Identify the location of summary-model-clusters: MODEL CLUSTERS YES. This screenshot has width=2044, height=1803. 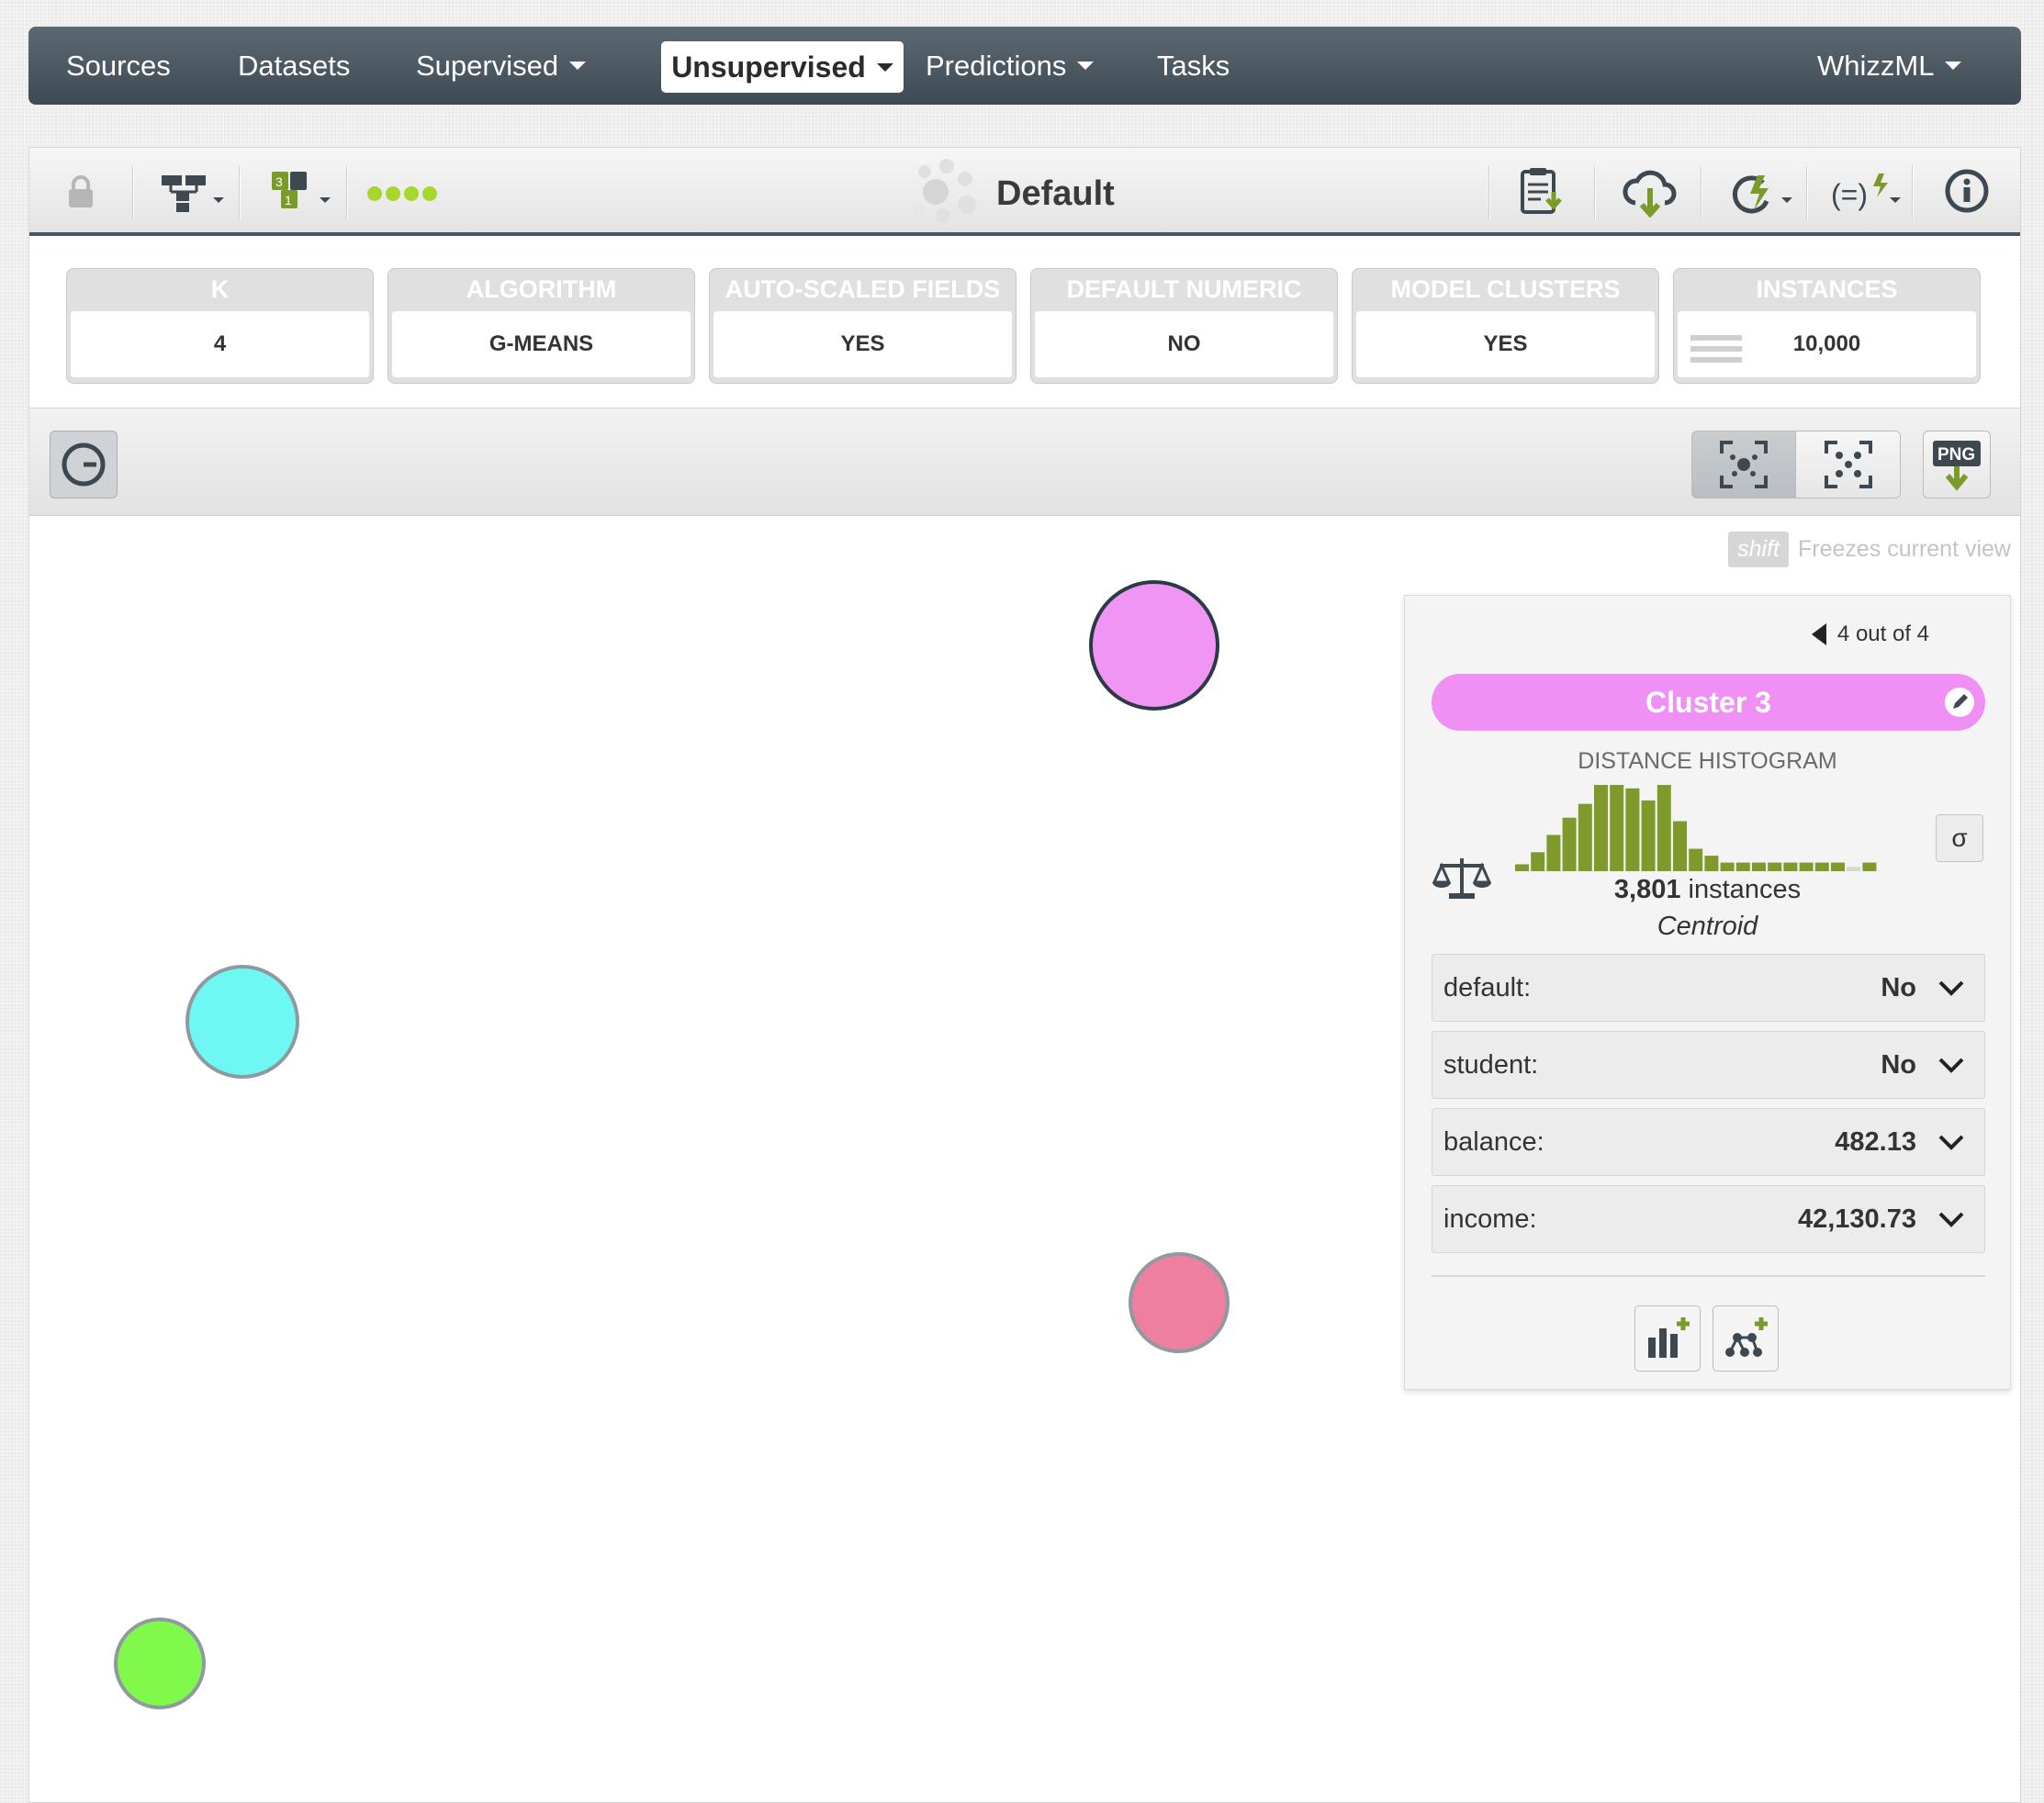
(1505, 326).